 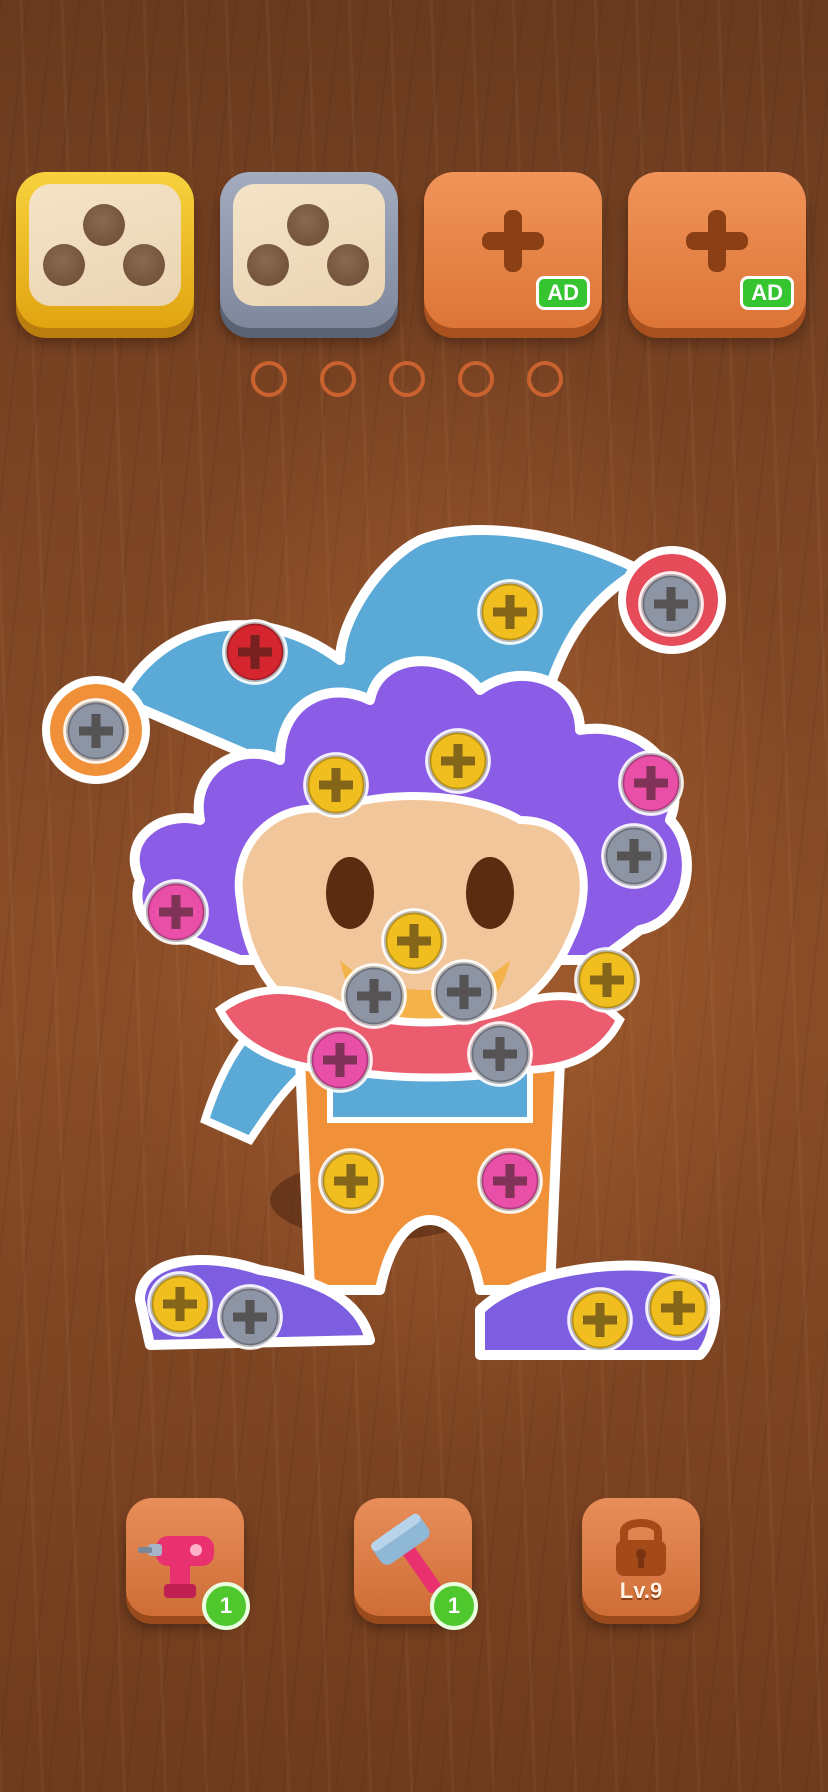 I want to click on hammer-tool-button: 1, so click(x=416, y=1564).